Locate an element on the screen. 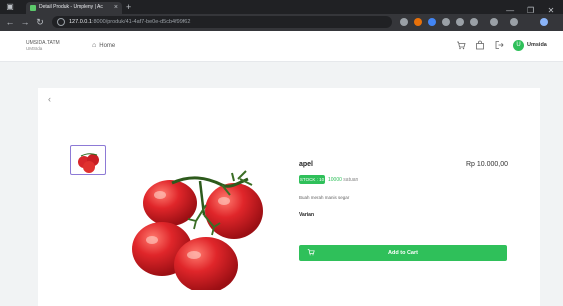  back-arrow-icon: ← is located at coordinates (10, 22).